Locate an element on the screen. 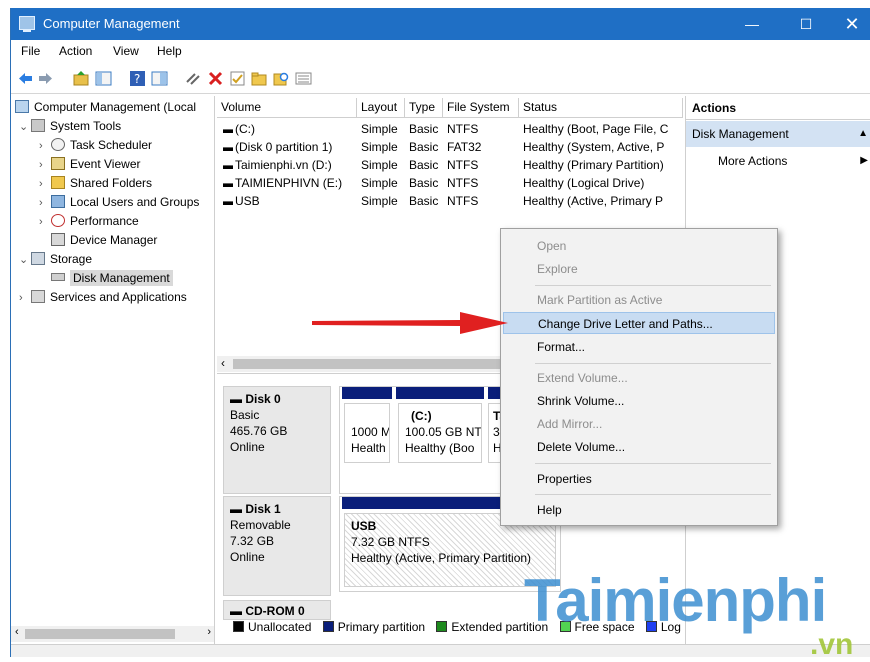 This screenshot has height=662, width=870. tree-horizontal-scrollbar: ‹ › is located at coordinates (112, 634).